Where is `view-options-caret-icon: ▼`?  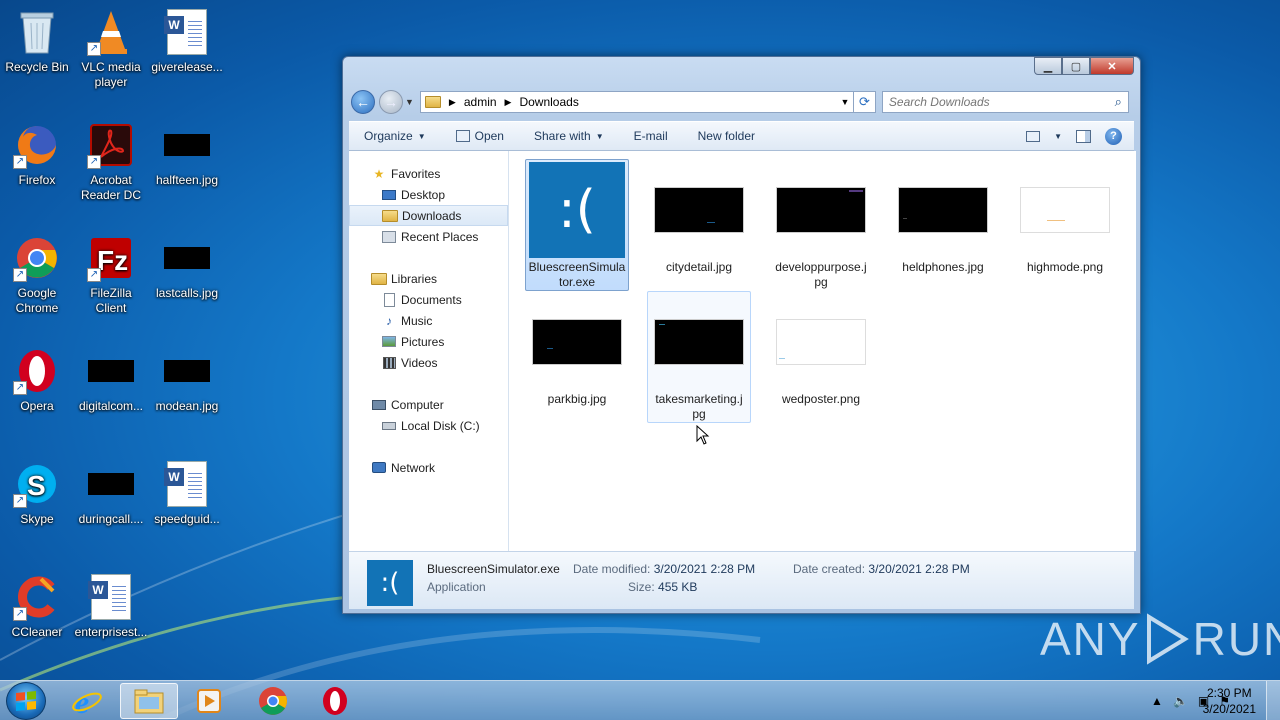
view-options-caret-icon: ▼ is located at coordinates (1058, 136).